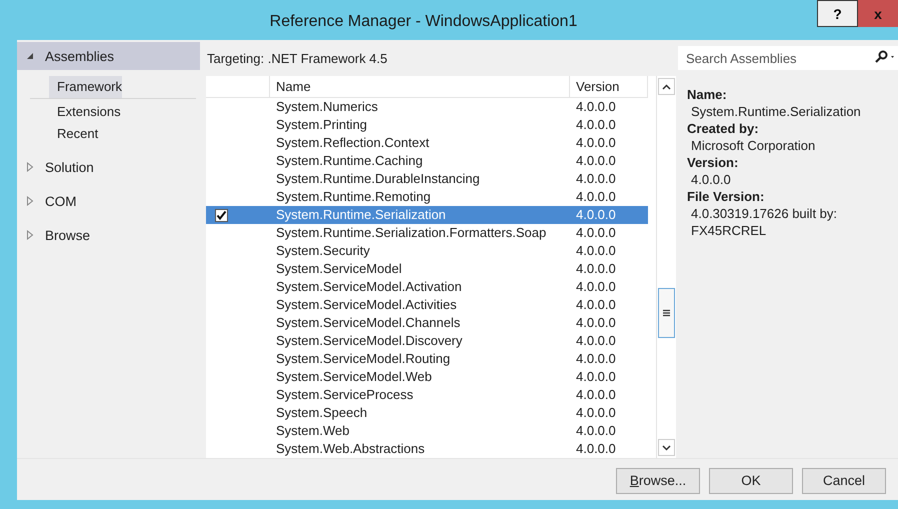 This screenshot has width=898, height=509. What do you see at coordinates (427, 251) in the screenshot?
I see `table-row: System.Security 4.0.0.0` at bounding box center [427, 251].